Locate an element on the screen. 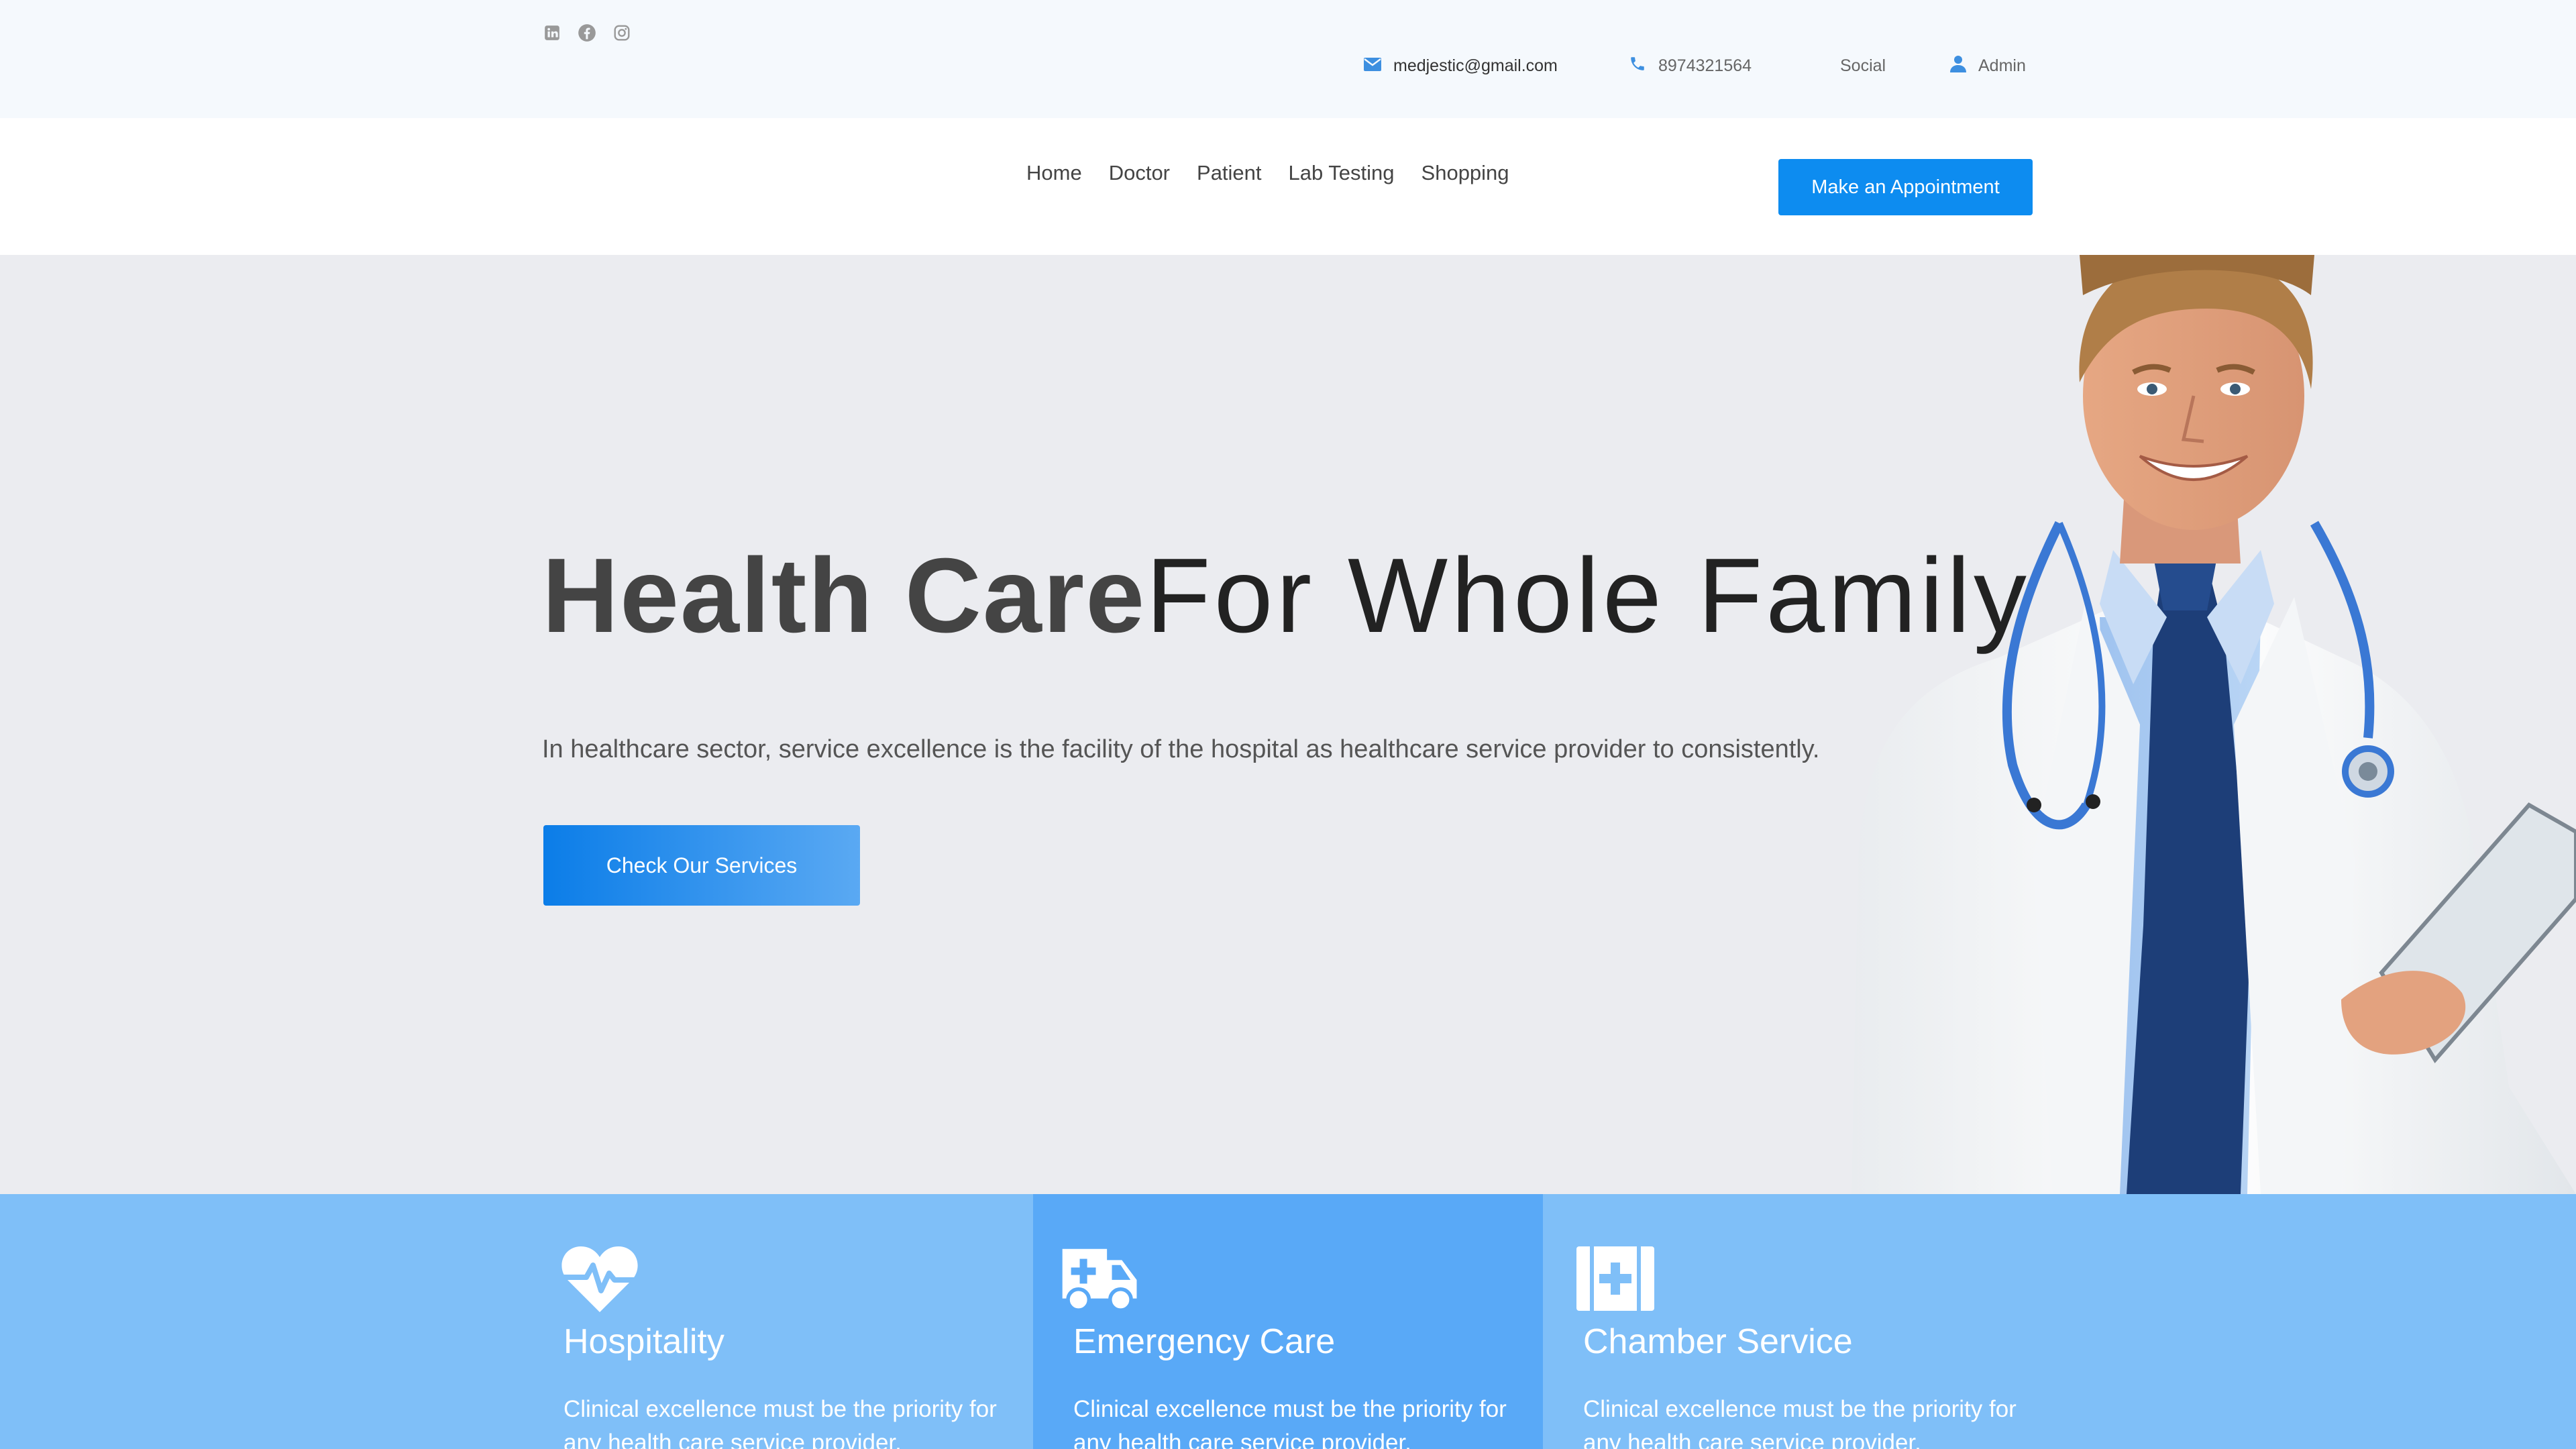 This screenshot has width=2576, height=1449. feature-title: Chamber Service is located at coordinates (1718, 1341).